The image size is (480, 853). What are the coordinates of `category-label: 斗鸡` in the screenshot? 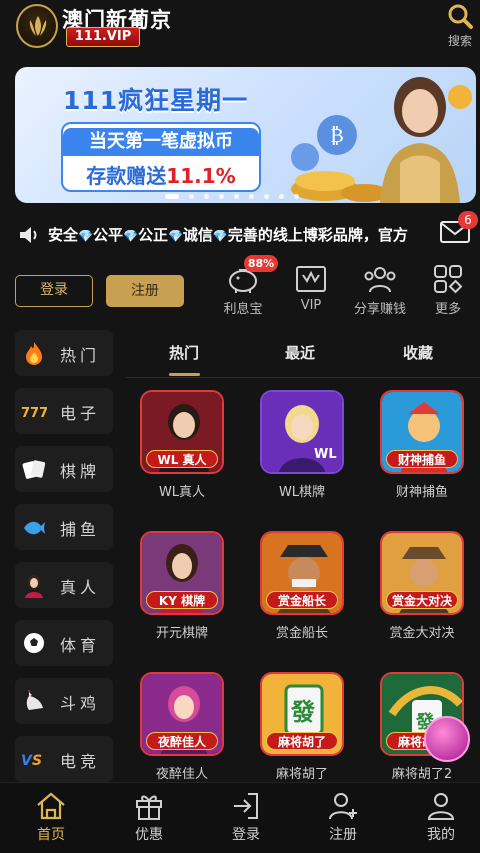 It's located at (80, 703).